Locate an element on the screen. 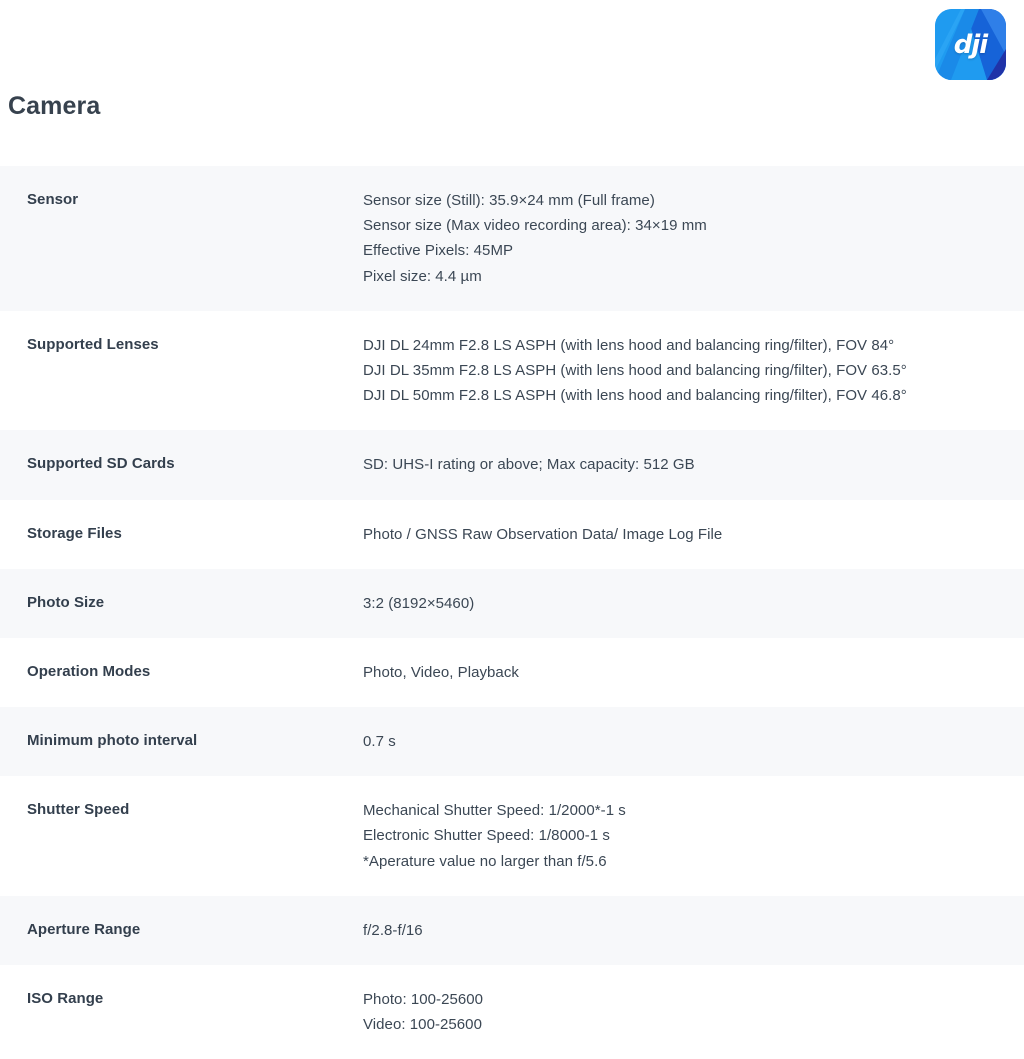 This screenshot has height=1059, width=1024. spec-value: 3:2 (8192×5460) is located at coordinates (693, 603).